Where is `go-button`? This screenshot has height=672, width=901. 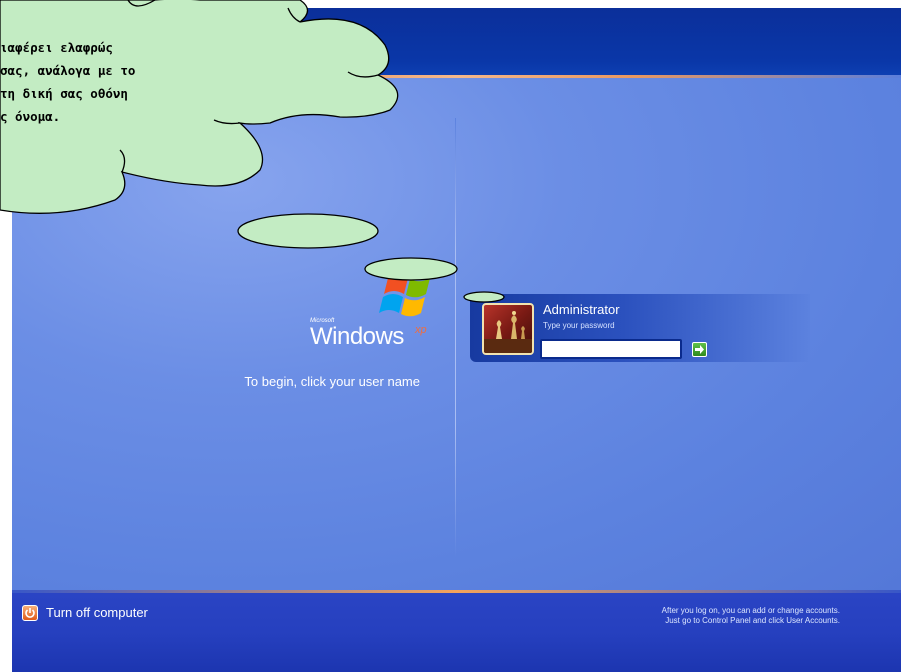 go-button is located at coordinates (699, 349).